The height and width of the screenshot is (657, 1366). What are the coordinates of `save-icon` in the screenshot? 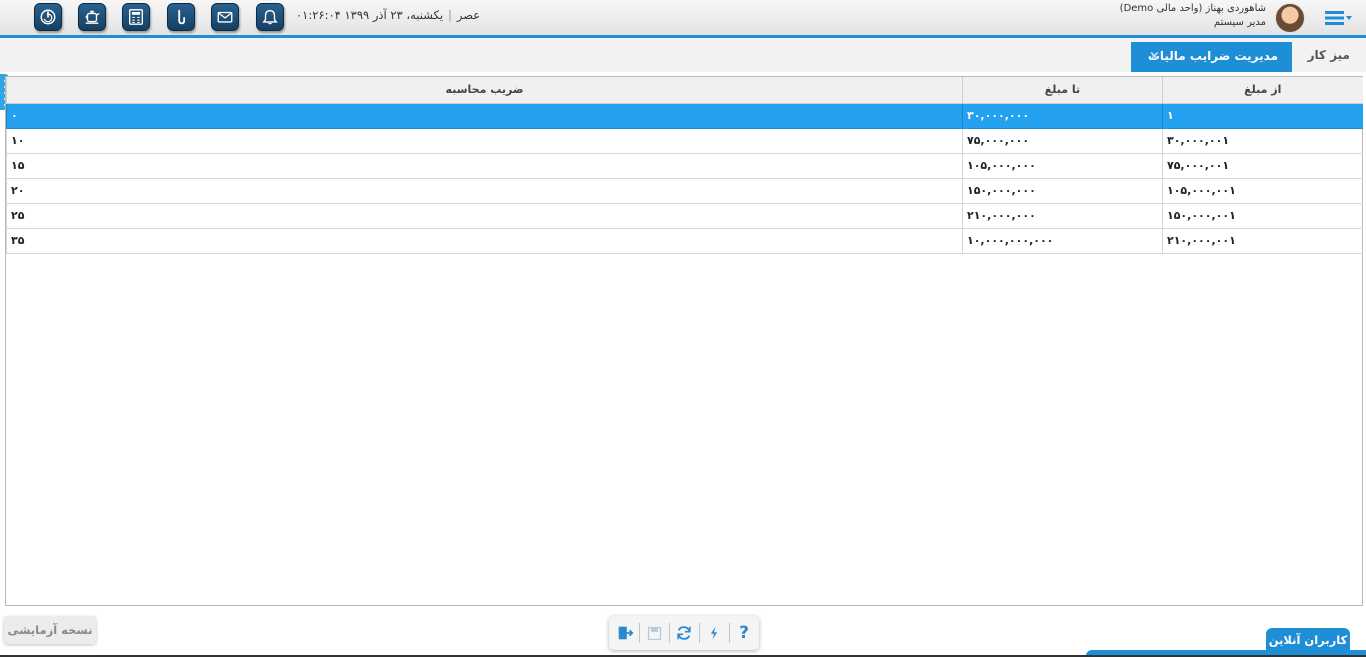 It's located at (654, 633).